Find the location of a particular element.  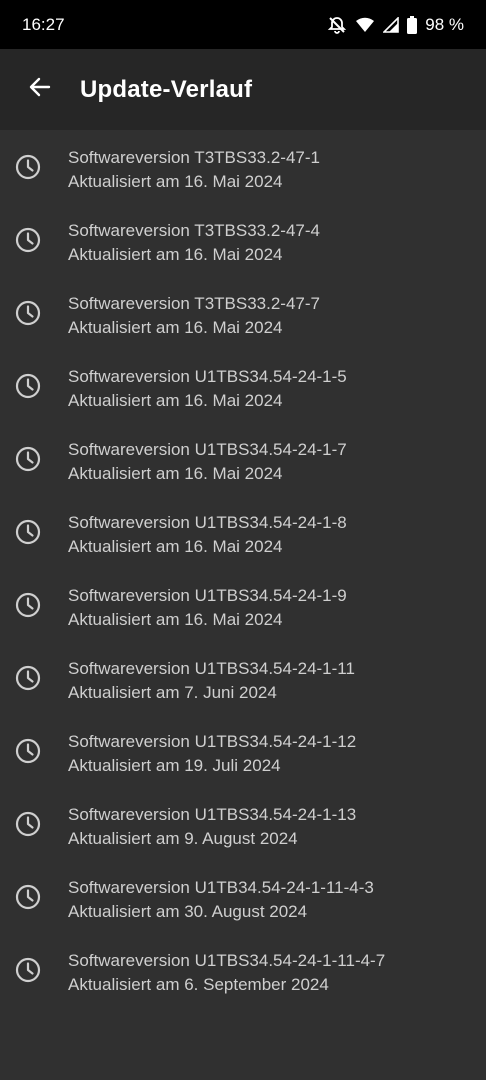

software-version-label: Softwareversion U1TBS34.54-24-1-8 is located at coordinates (207, 522).